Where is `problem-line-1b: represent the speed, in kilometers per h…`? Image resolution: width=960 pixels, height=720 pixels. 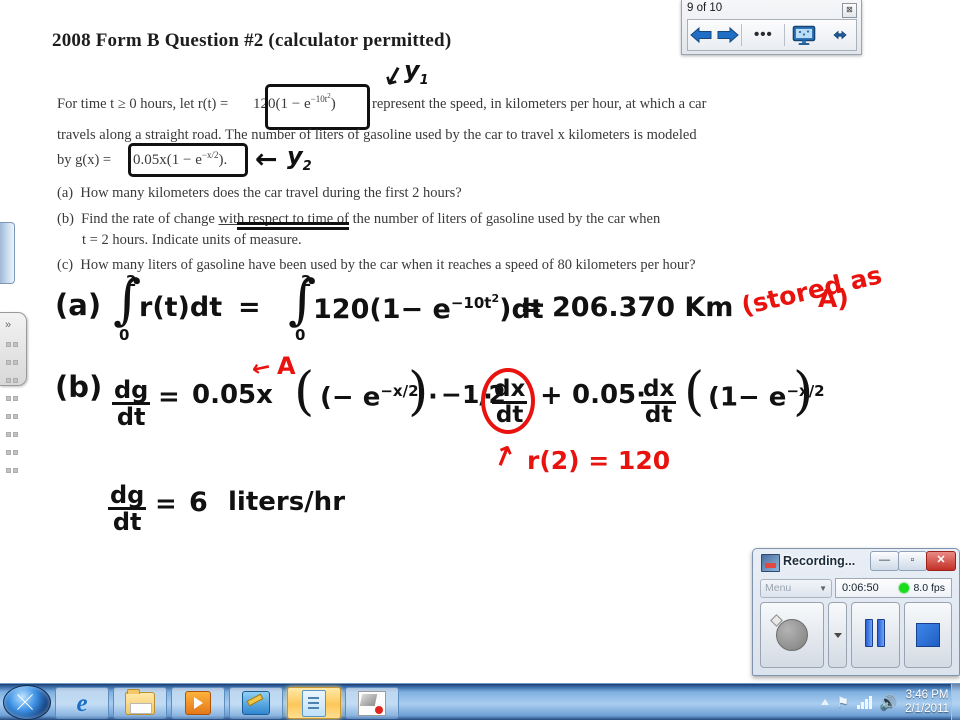 problem-line-1b: represent the speed, in kilometers per h… is located at coordinates (539, 104).